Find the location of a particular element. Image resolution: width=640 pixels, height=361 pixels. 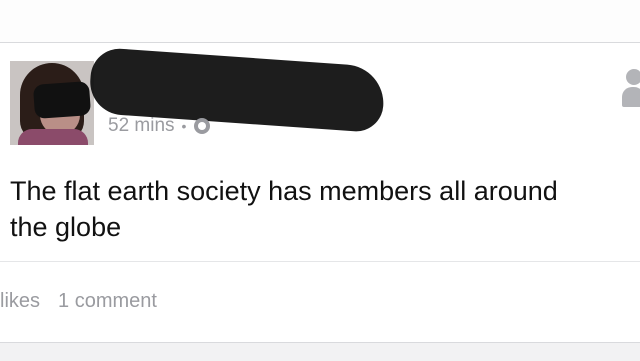

post-timestamp: 52 mins is located at coordinates (141, 126).